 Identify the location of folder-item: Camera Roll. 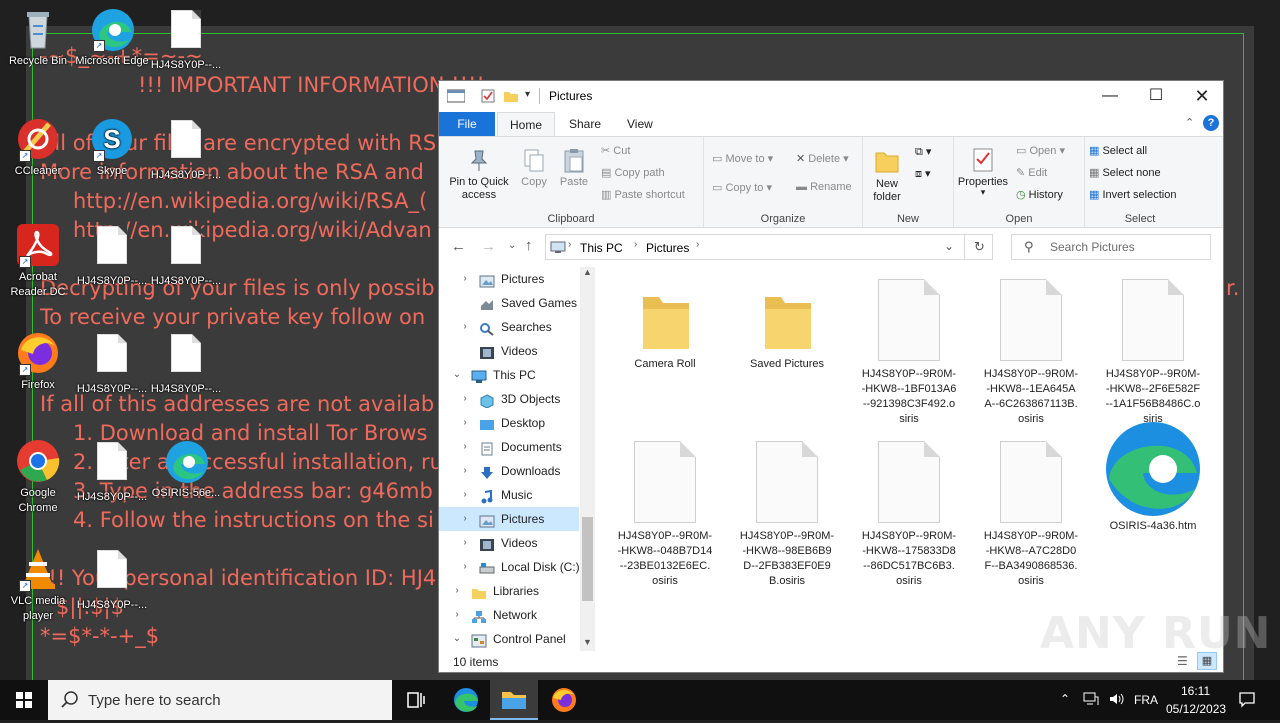
(665, 319).